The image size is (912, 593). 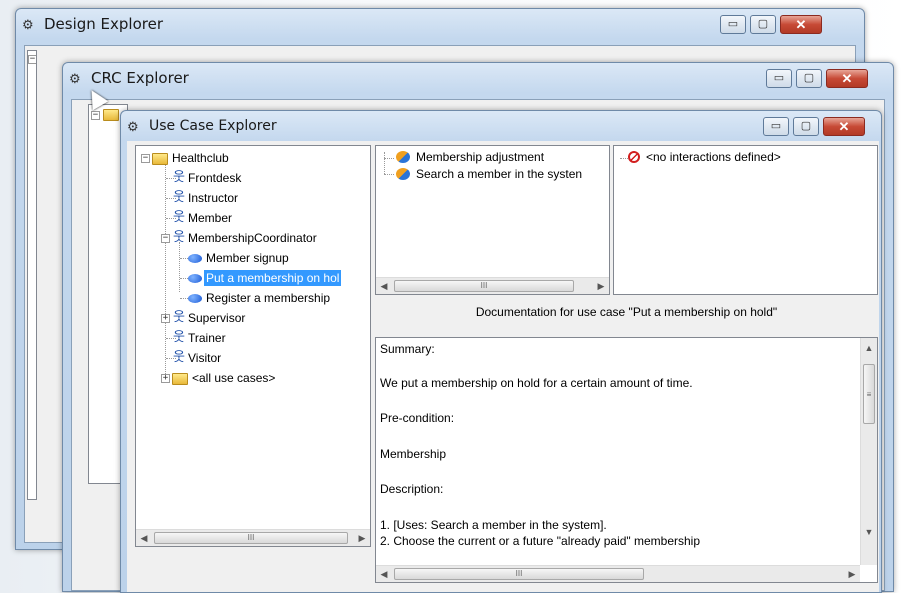 What do you see at coordinates (869, 394) in the screenshot?
I see `scroll-thumb: ≡` at bounding box center [869, 394].